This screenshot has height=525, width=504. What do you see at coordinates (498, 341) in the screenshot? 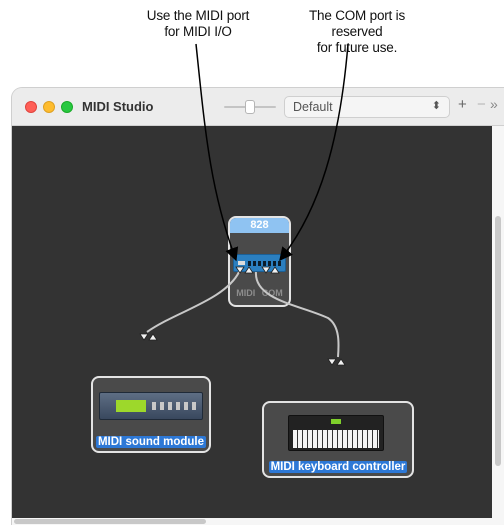
I see `vertical-scroll-thumb` at bounding box center [498, 341].